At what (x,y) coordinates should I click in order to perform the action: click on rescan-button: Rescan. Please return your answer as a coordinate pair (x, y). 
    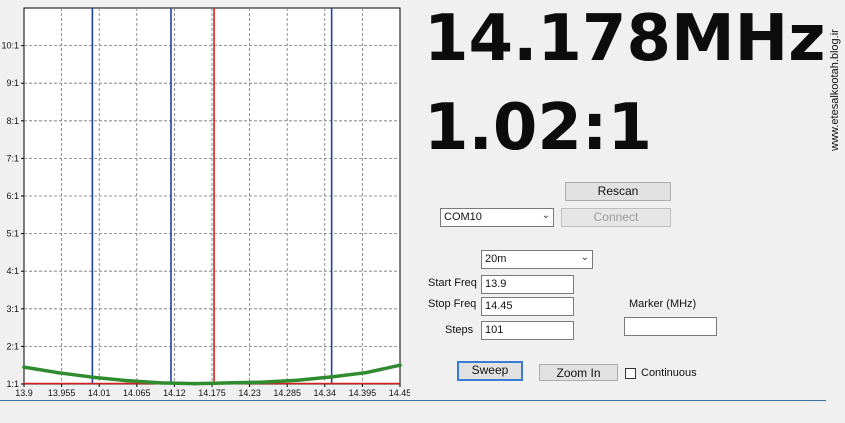
    Looking at the image, I should click on (618, 191).